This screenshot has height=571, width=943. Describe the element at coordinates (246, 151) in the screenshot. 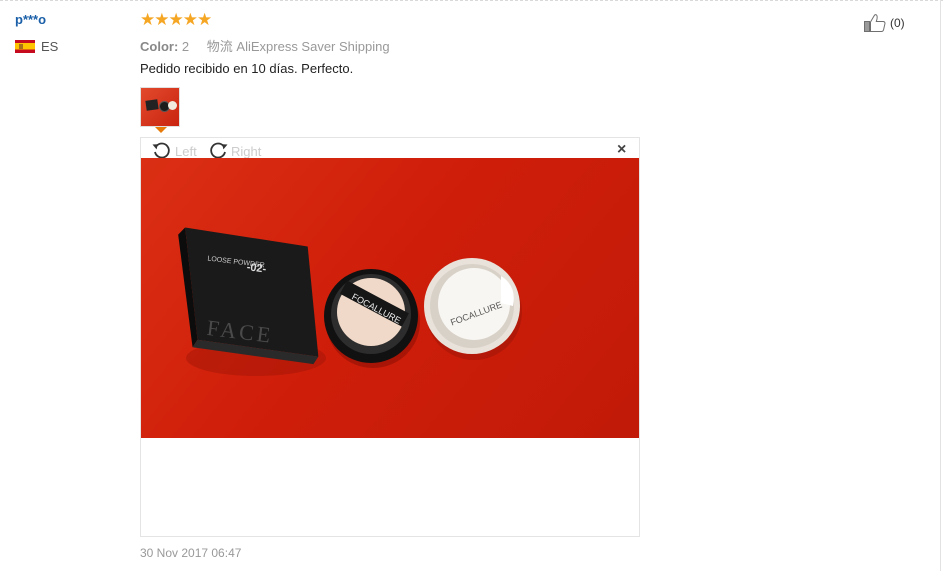

I see `rotate-right-label: Right` at that location.